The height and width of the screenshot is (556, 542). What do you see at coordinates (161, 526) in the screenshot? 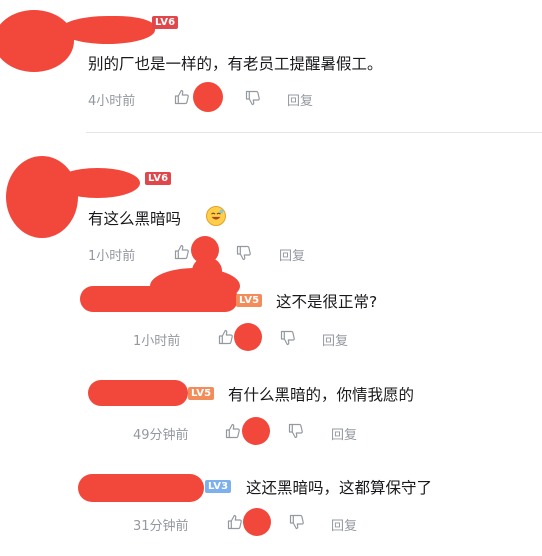
I see `reply-time: 31分钟前` at bounding box center [161, 526].